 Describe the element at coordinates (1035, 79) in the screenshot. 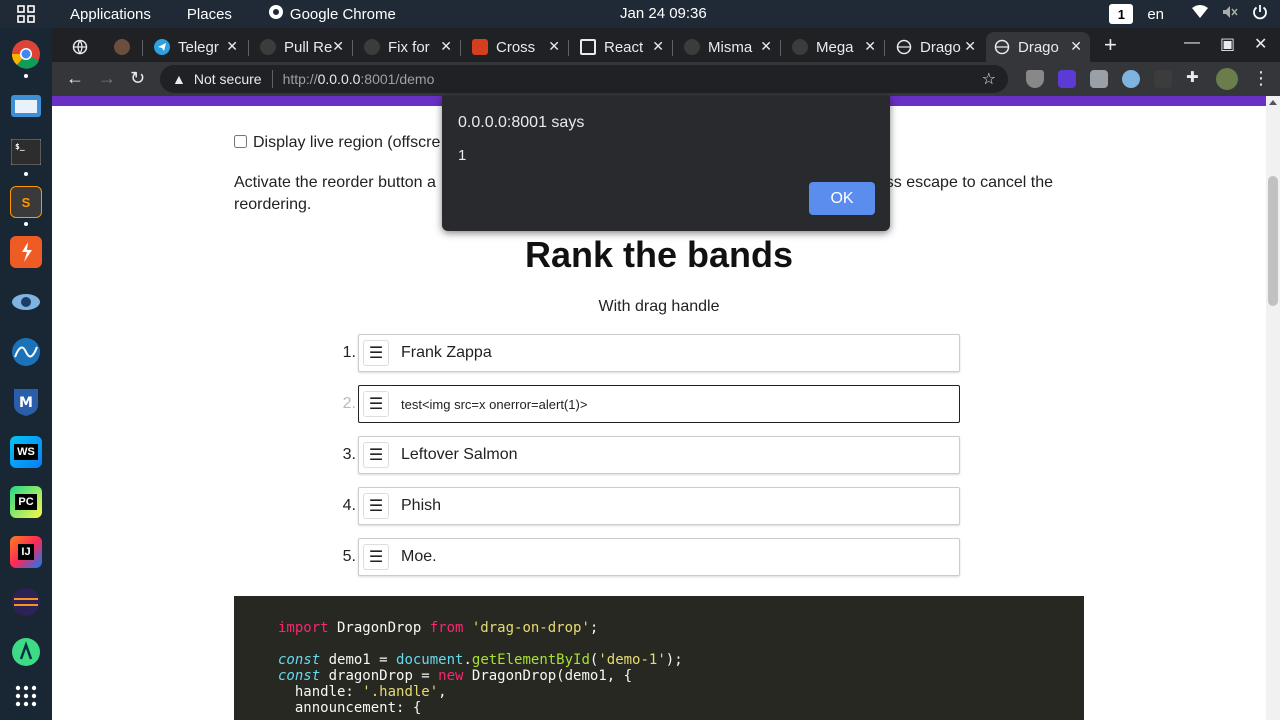

I see `shield-extension-icon` at that location.